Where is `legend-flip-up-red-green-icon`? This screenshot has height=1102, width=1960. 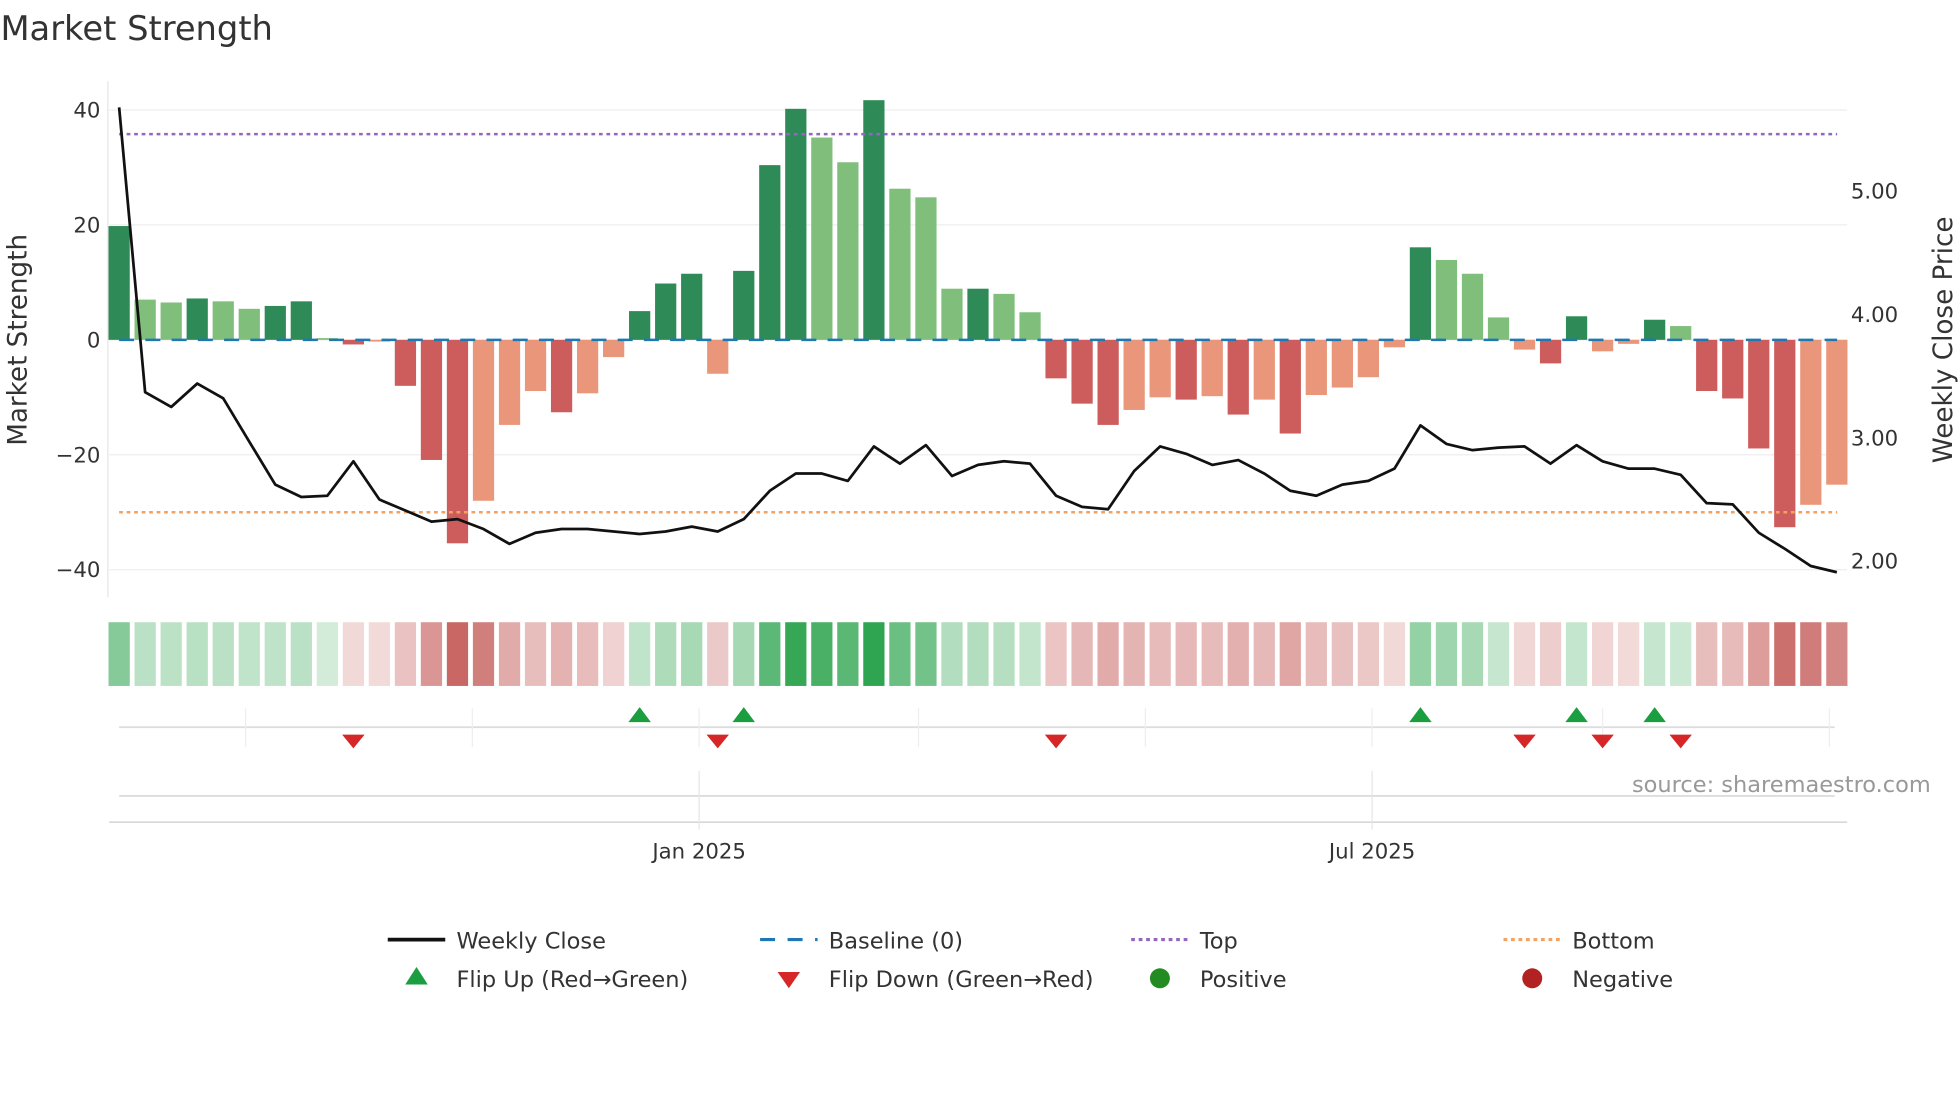 legend-flip-up-red-green-icon is located at coordinates (416, 976).